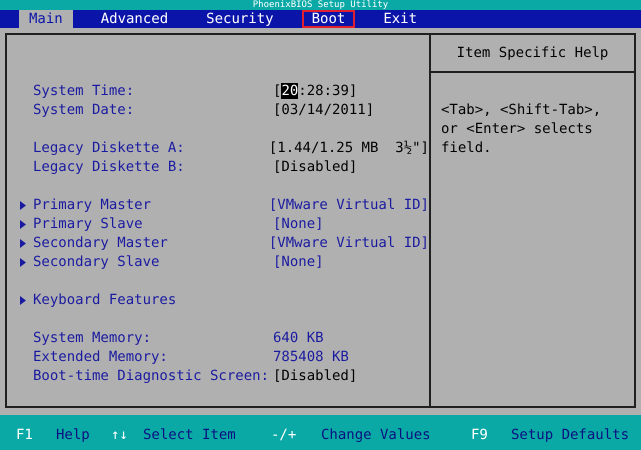 The image size is (641, 450). Describe the element at coordinates (400, 19) in the screenshot. I see `menu-tab: Exit` at that location.